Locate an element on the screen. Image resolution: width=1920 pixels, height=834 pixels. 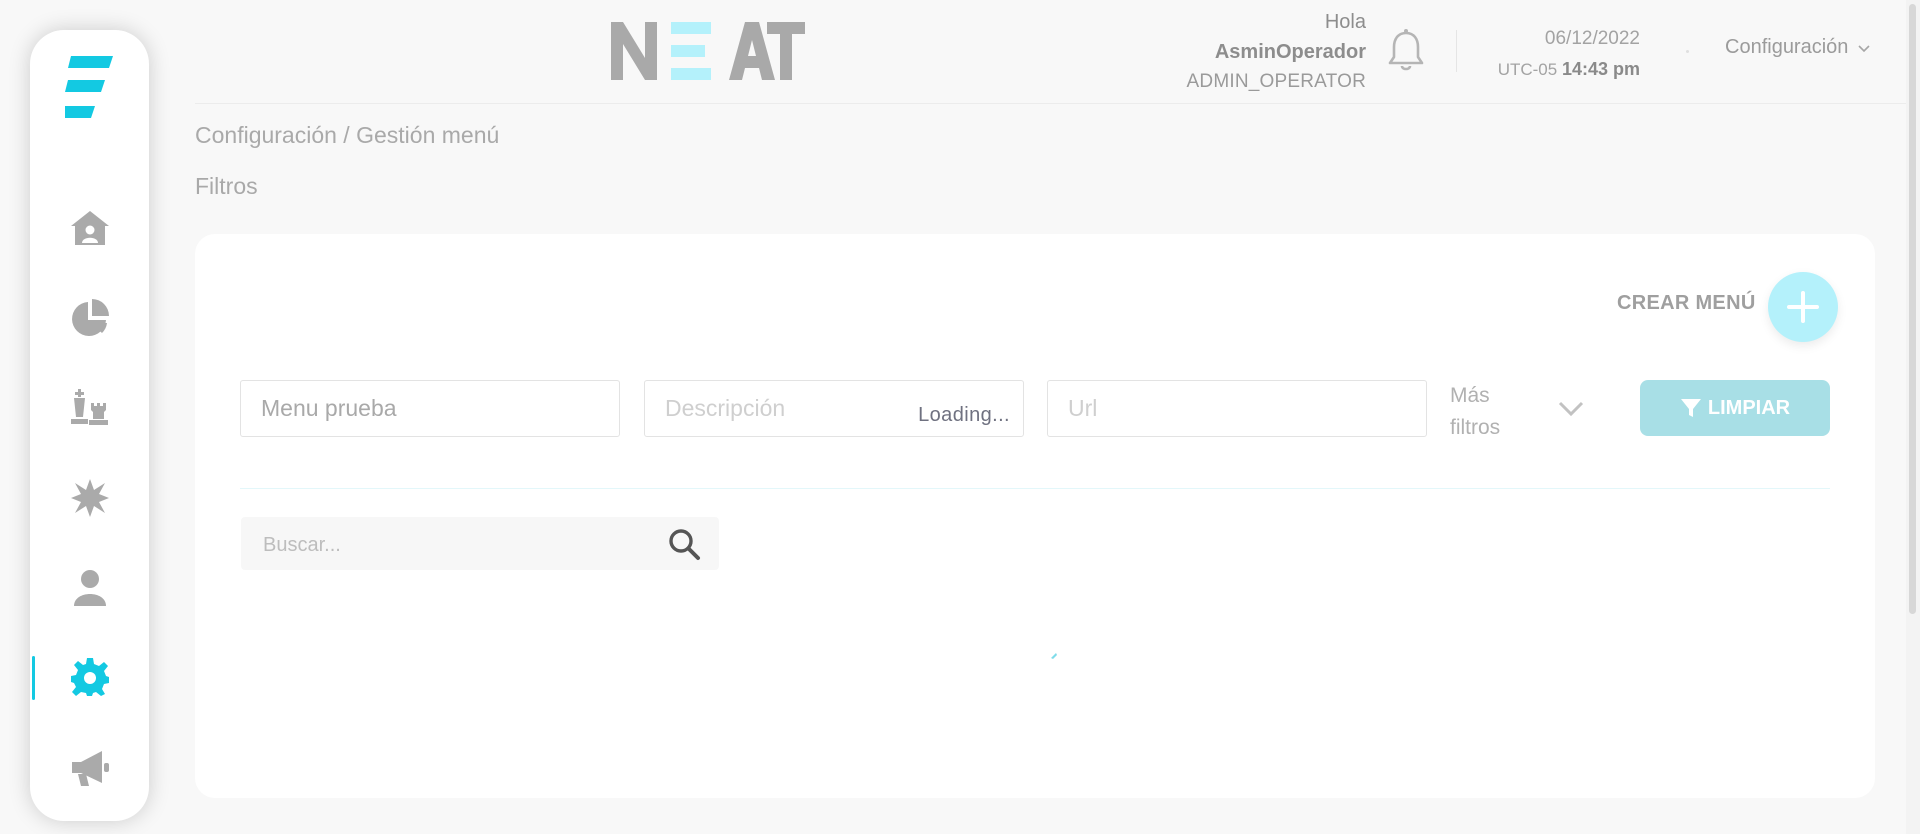
user-name: AsminOperador is located at coordinates (1290, 52).